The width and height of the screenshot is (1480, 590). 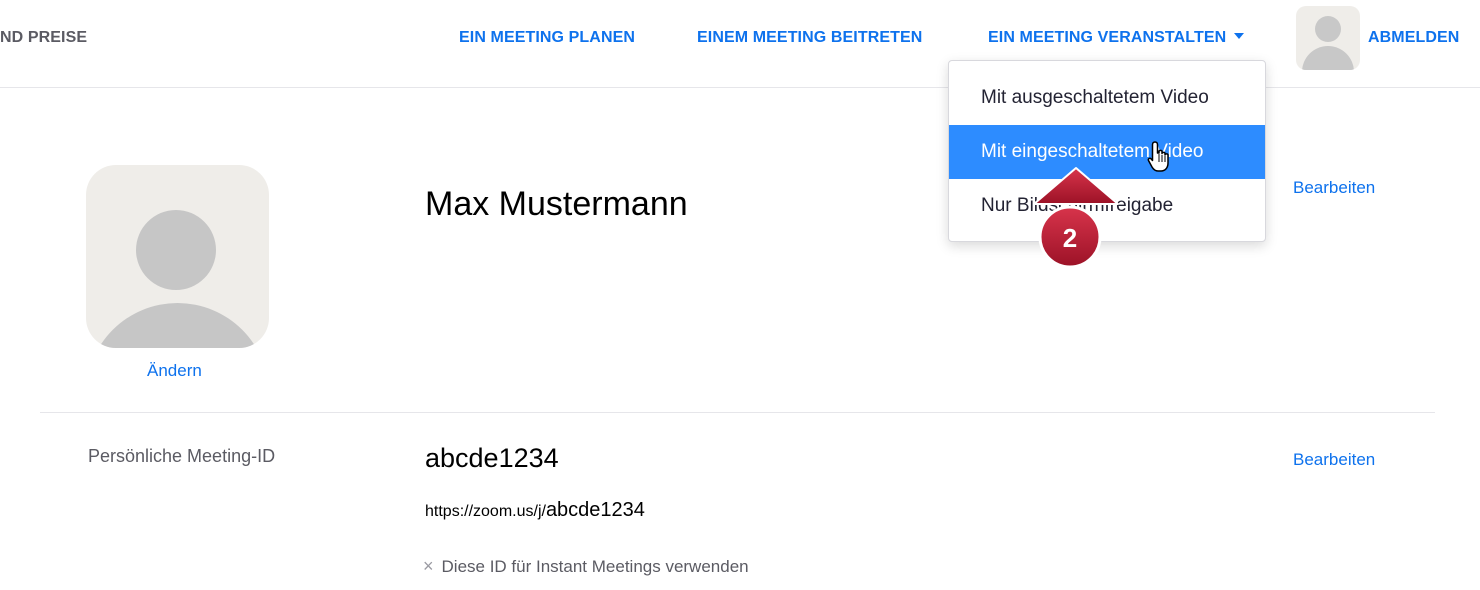 I want to click on meeting-url: https://zoom.us/j/abcde1234, so click(x=535, y=510).